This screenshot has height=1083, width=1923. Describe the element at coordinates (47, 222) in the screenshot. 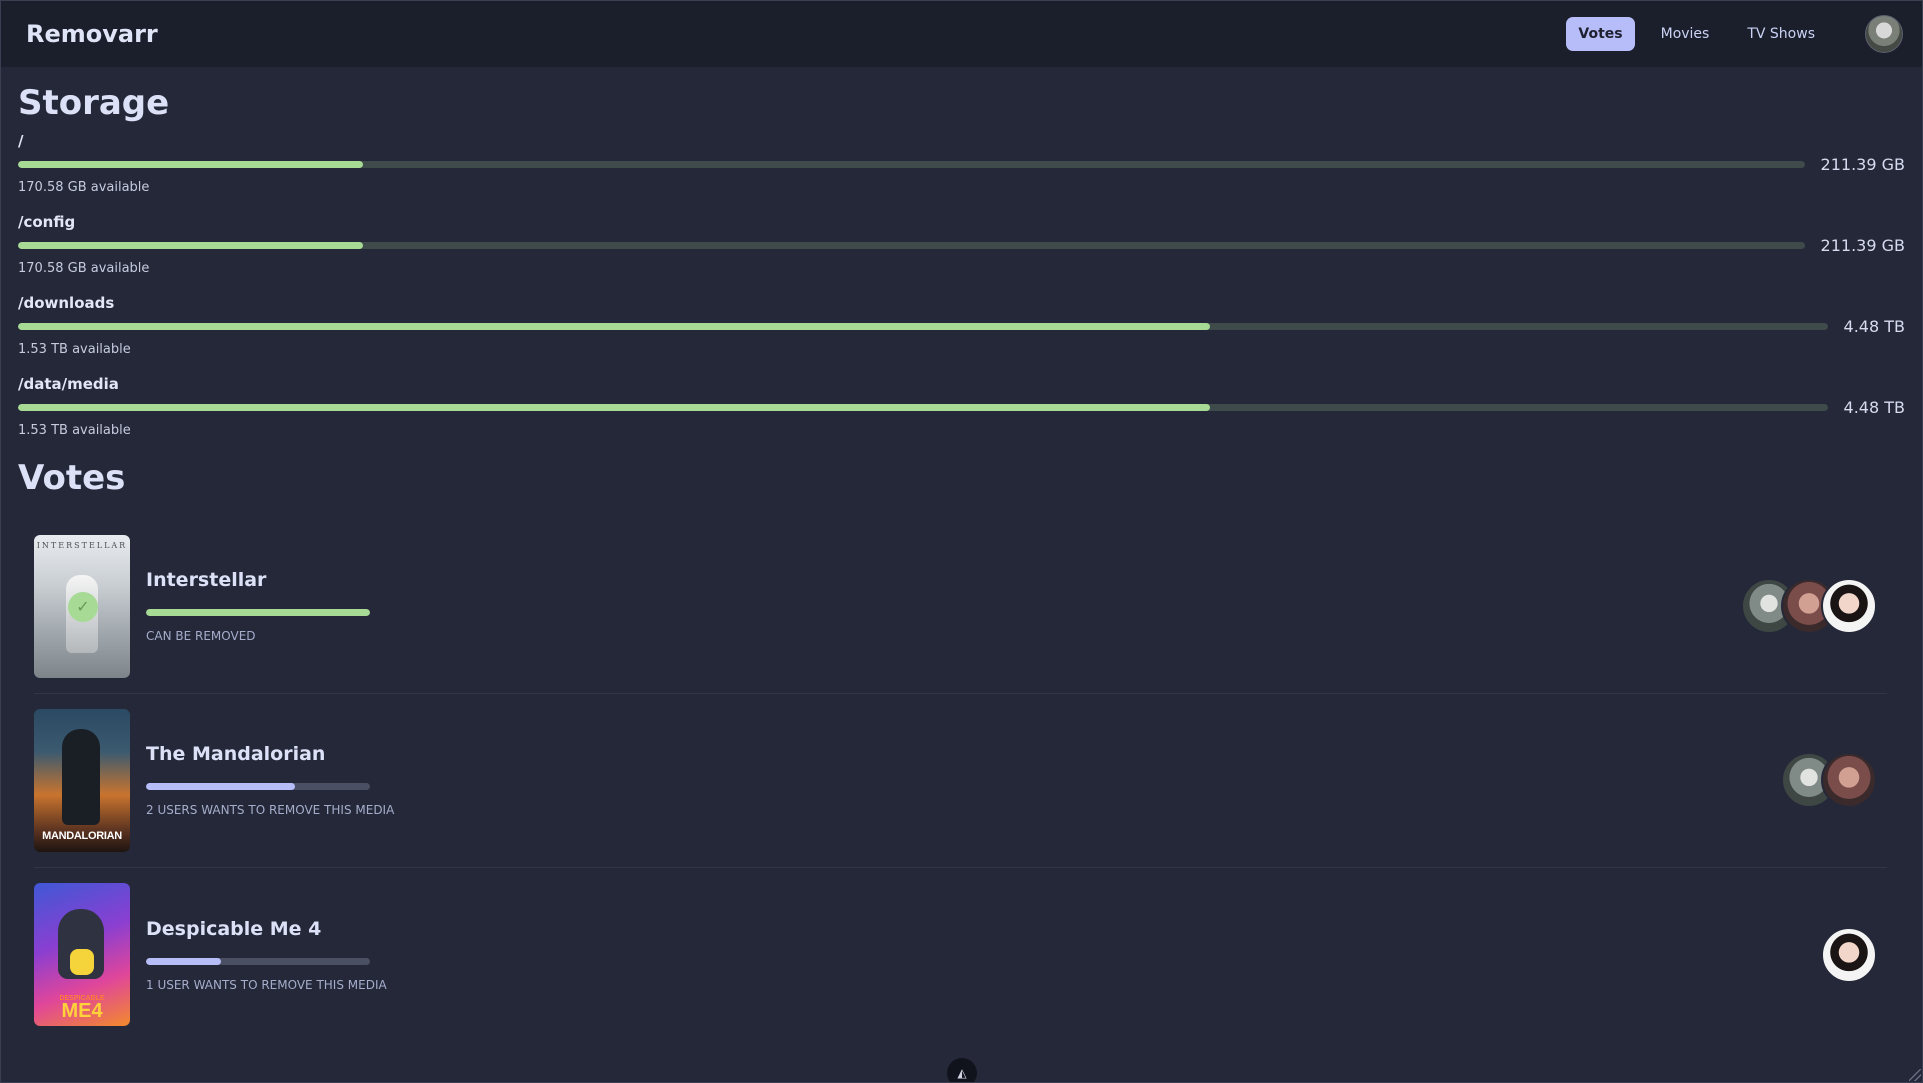

I see `disk-path: /config` at that location.